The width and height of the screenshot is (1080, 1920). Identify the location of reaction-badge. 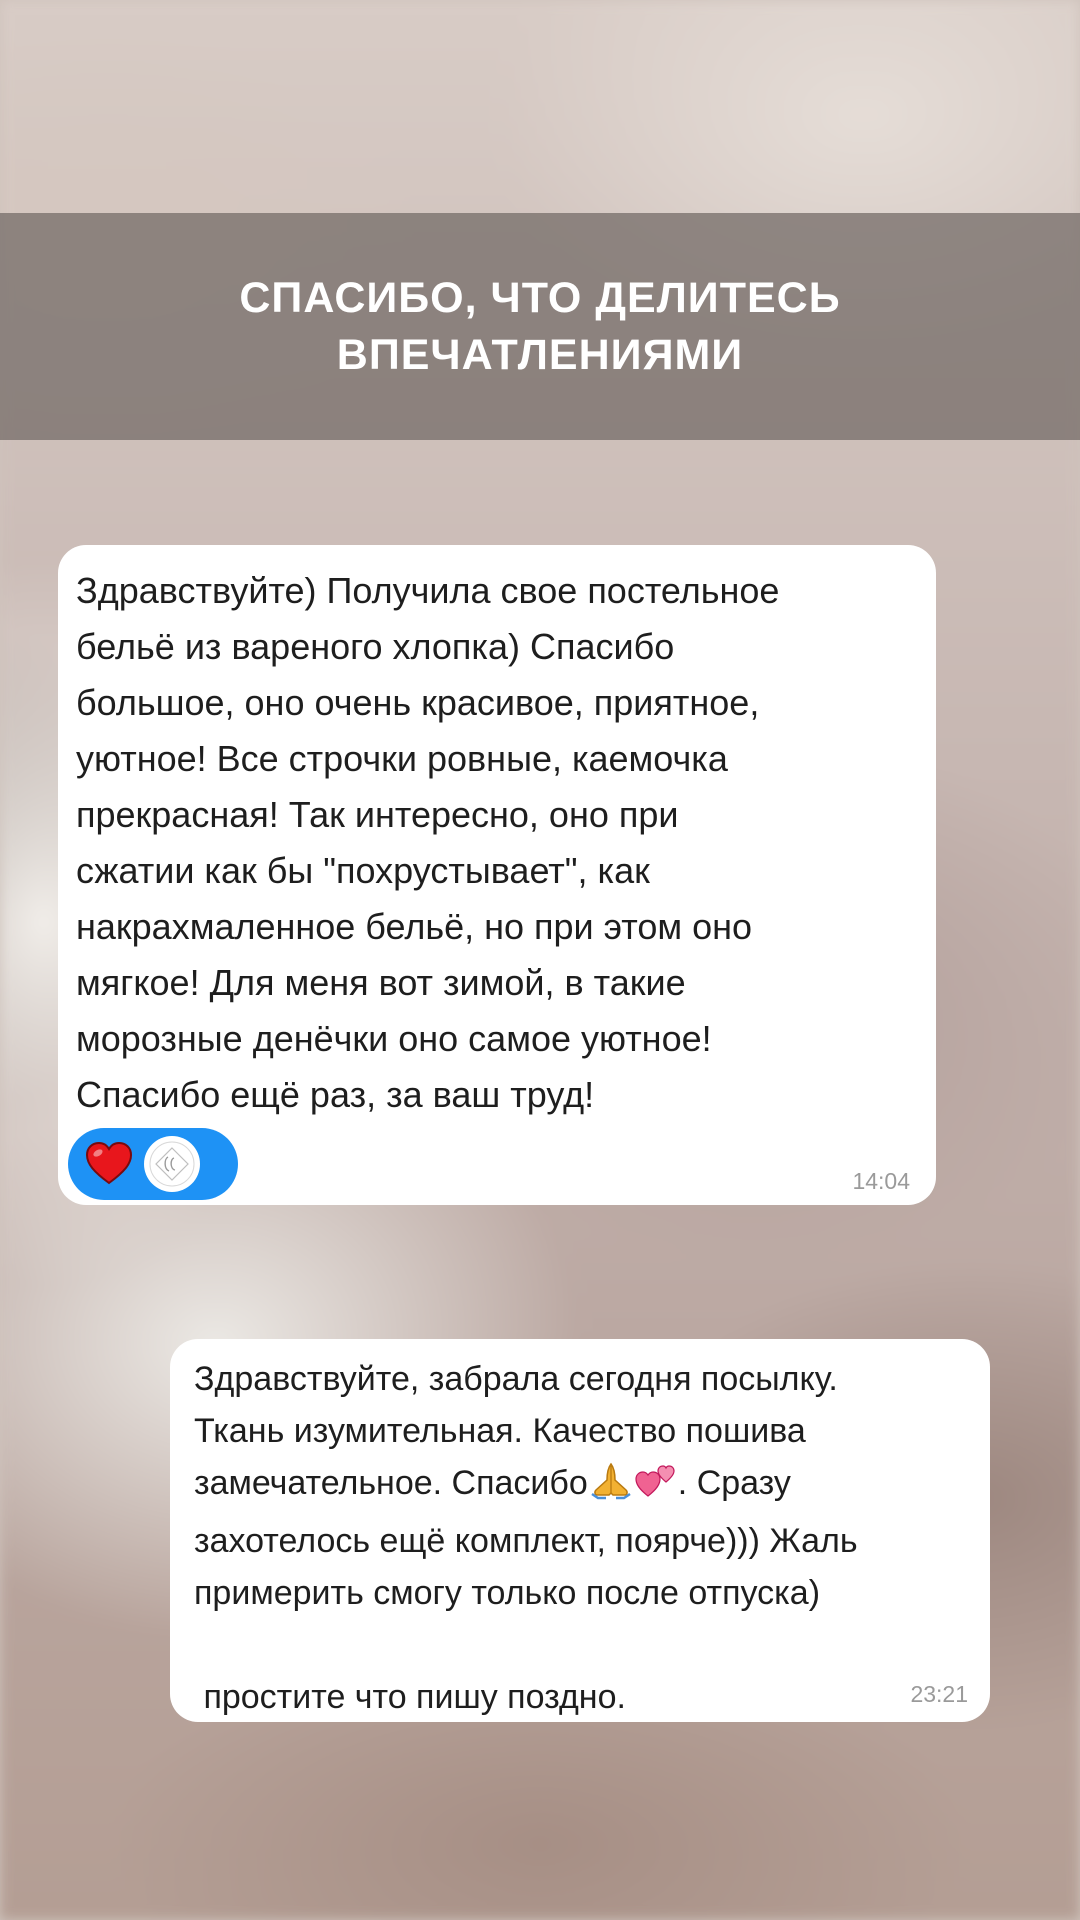
(153, 1164).